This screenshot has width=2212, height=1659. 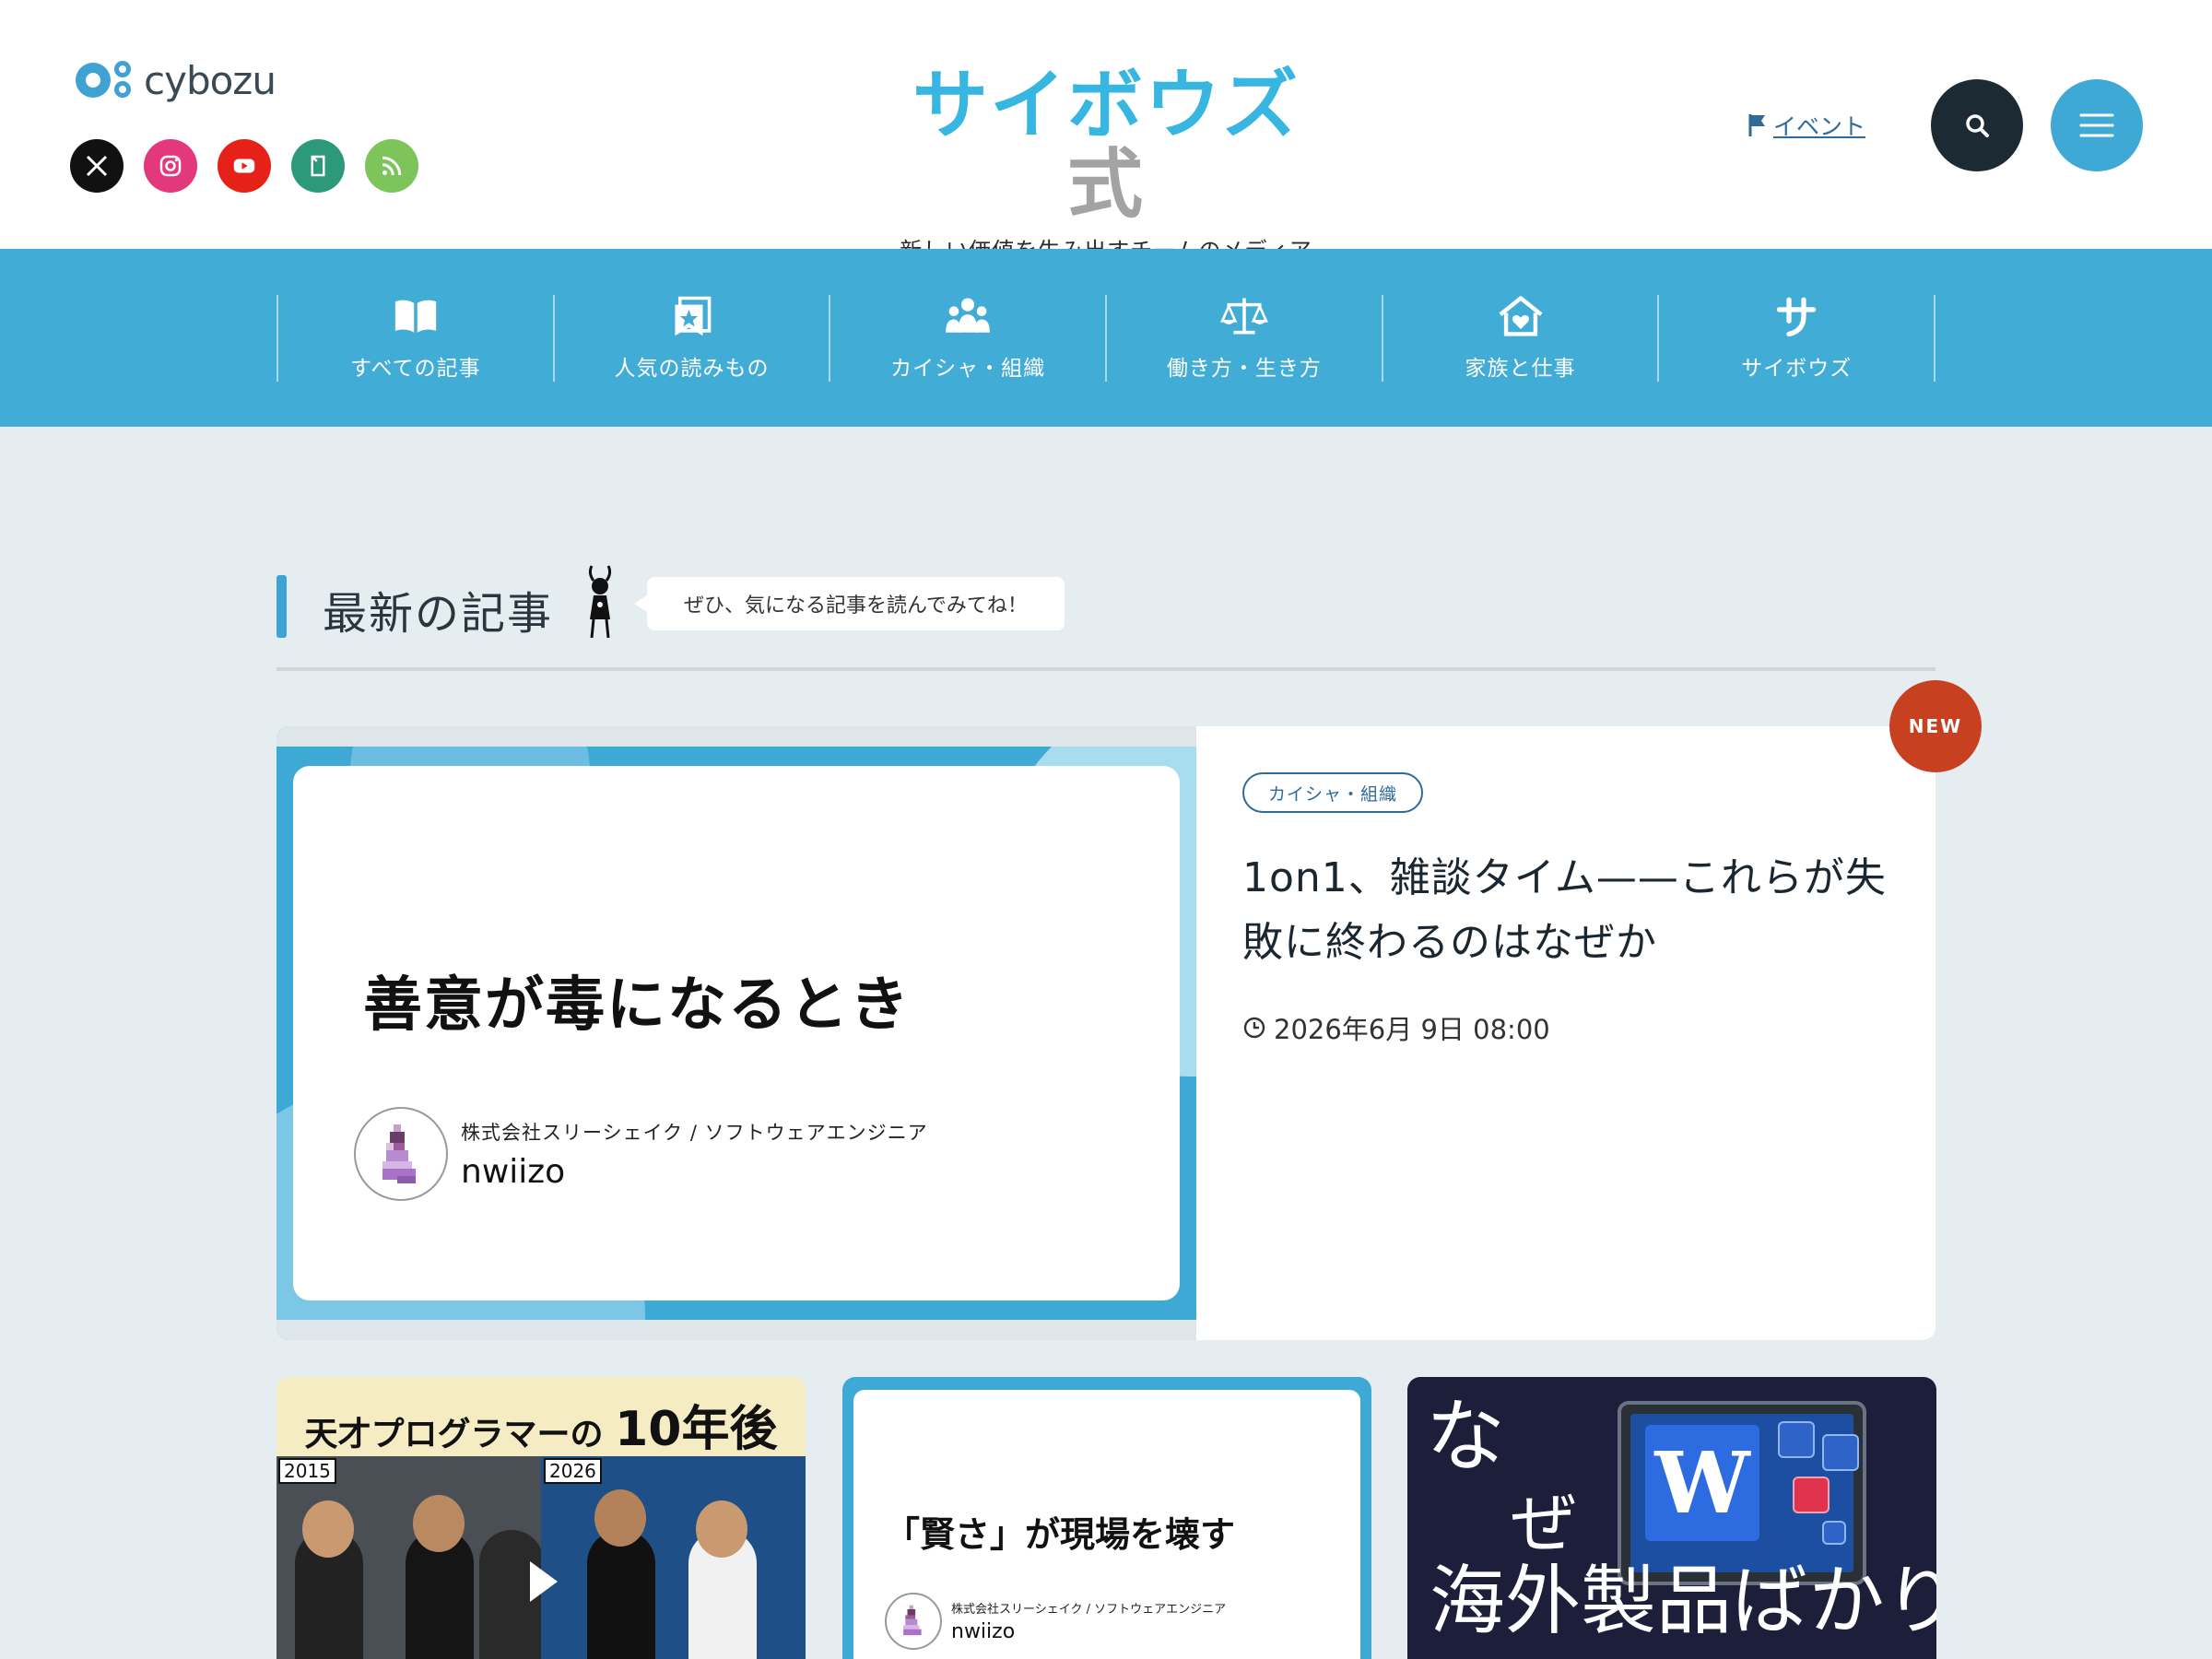 I want to click on section-accent-bar, so click(x=281, y=606).